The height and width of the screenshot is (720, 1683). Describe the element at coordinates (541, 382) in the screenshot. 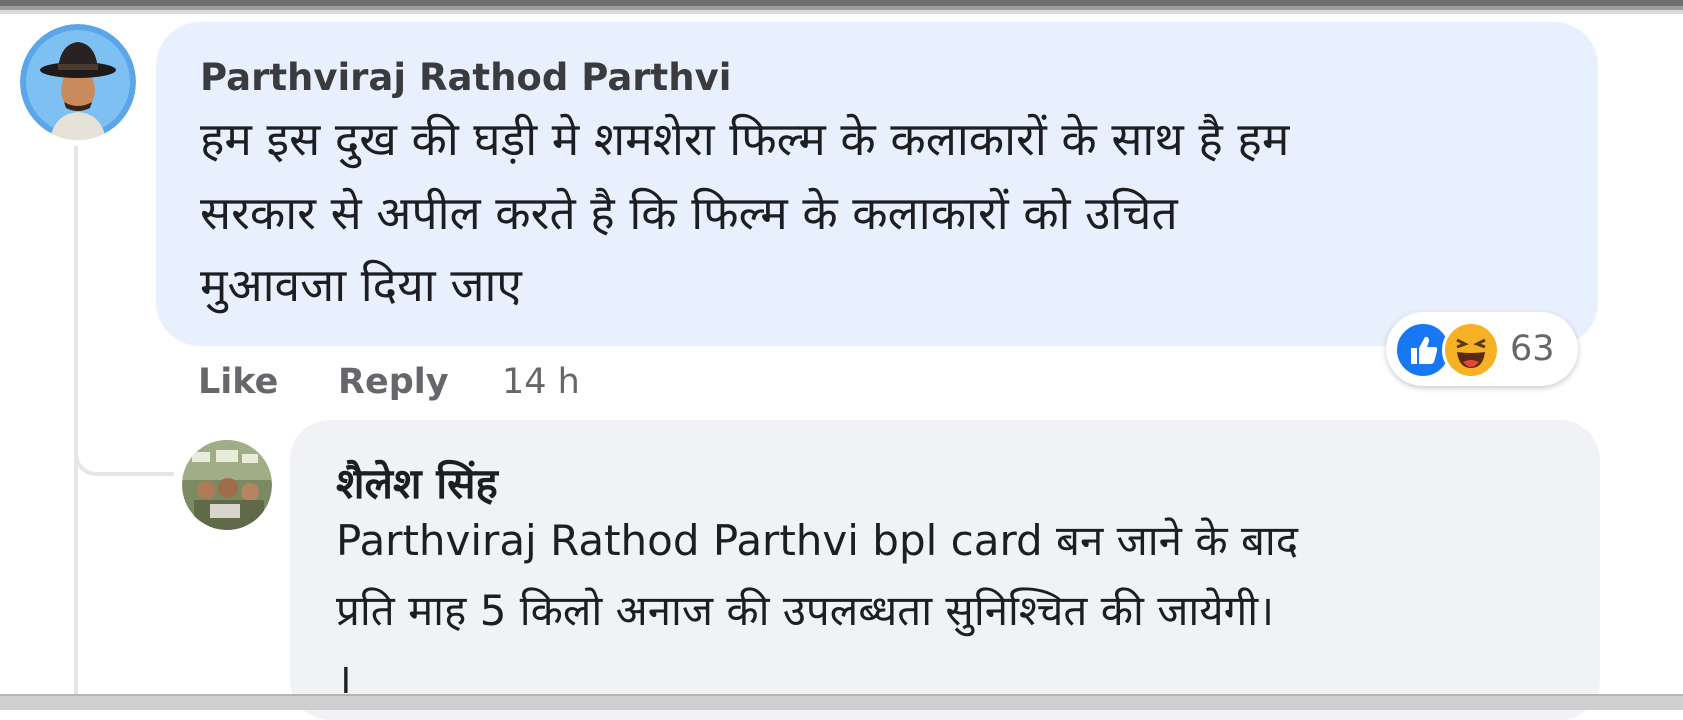

I see `comment-timestamp: 14 h` at that location.